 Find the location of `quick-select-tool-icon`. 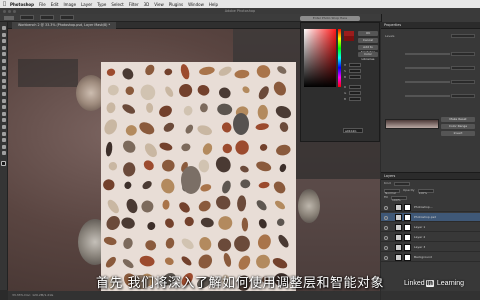

quick-select-tool-icon is located at coordinates (3, 47).